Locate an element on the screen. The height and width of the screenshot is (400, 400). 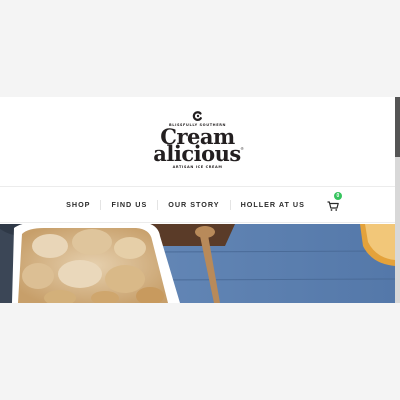
cart-button: 0 is located at coordinates (334, 201).